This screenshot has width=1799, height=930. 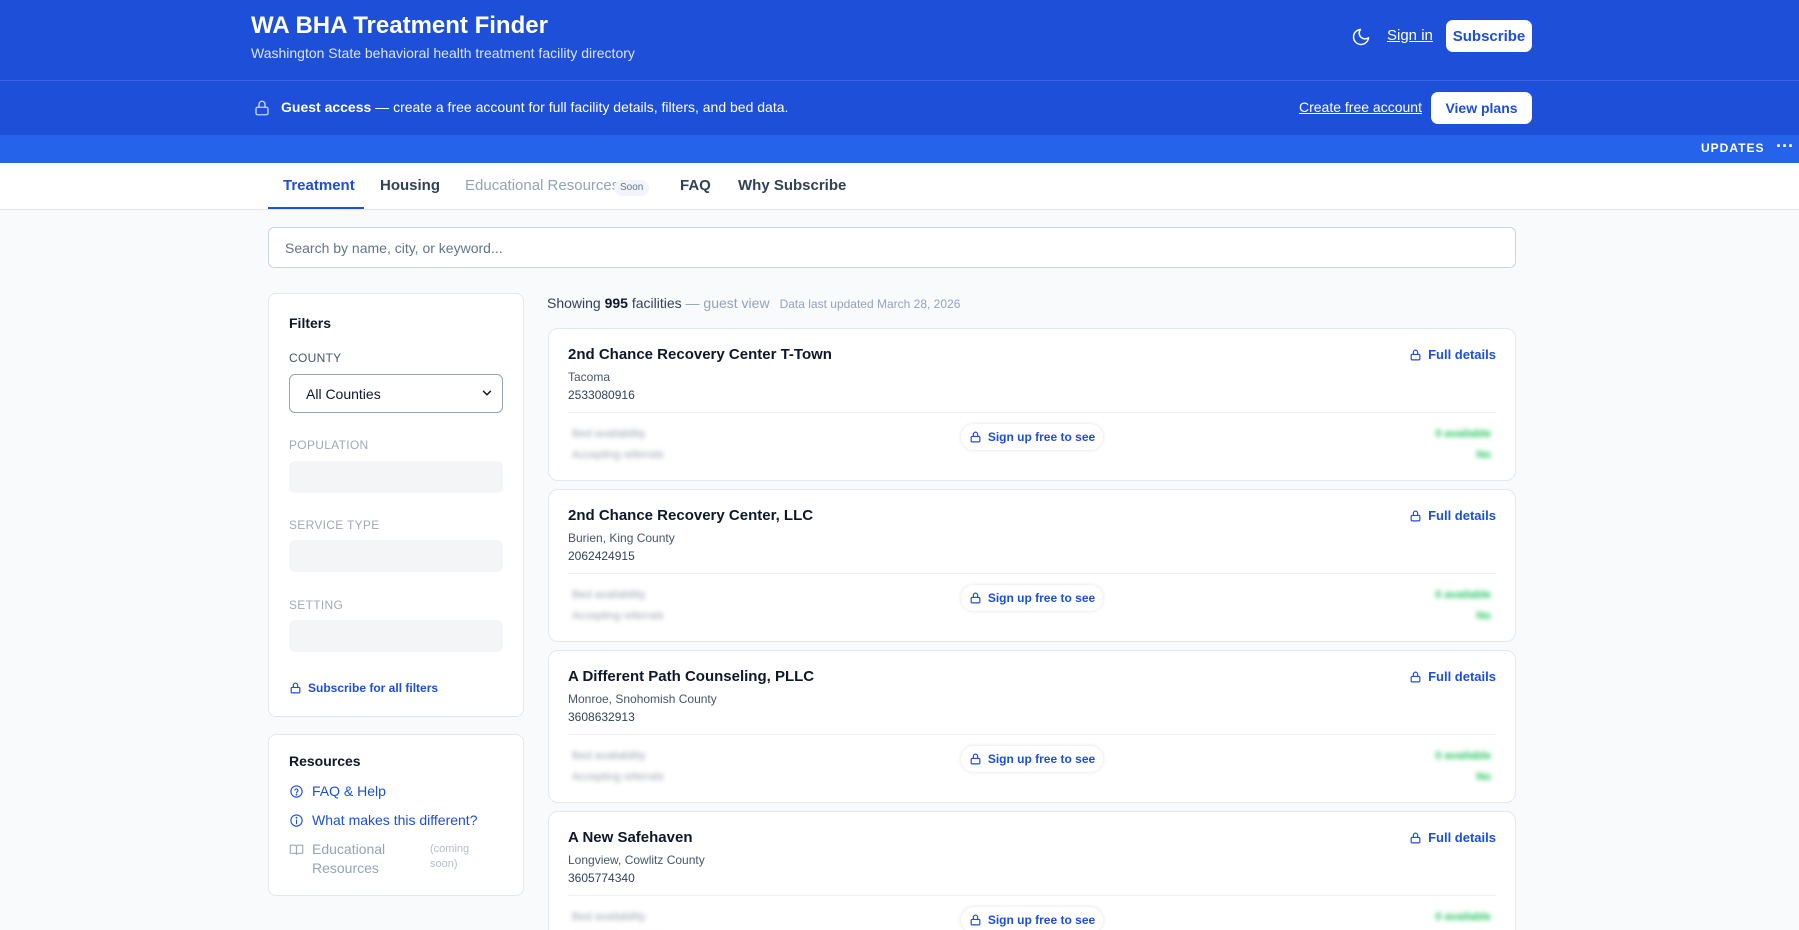 I want to click on subscribe-for-all-filters-label: Subscribe for all filters, so click(x=373, y=688).